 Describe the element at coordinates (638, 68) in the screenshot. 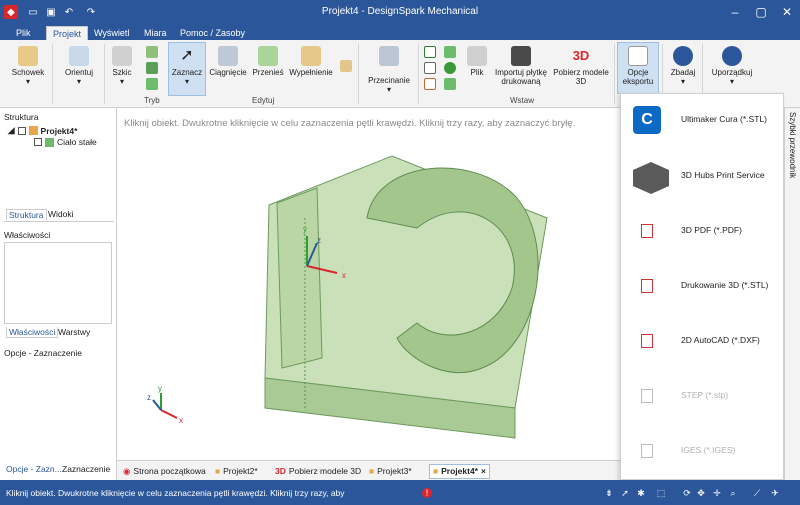

I see `export-options-button: Opcje eksportu` at that location.